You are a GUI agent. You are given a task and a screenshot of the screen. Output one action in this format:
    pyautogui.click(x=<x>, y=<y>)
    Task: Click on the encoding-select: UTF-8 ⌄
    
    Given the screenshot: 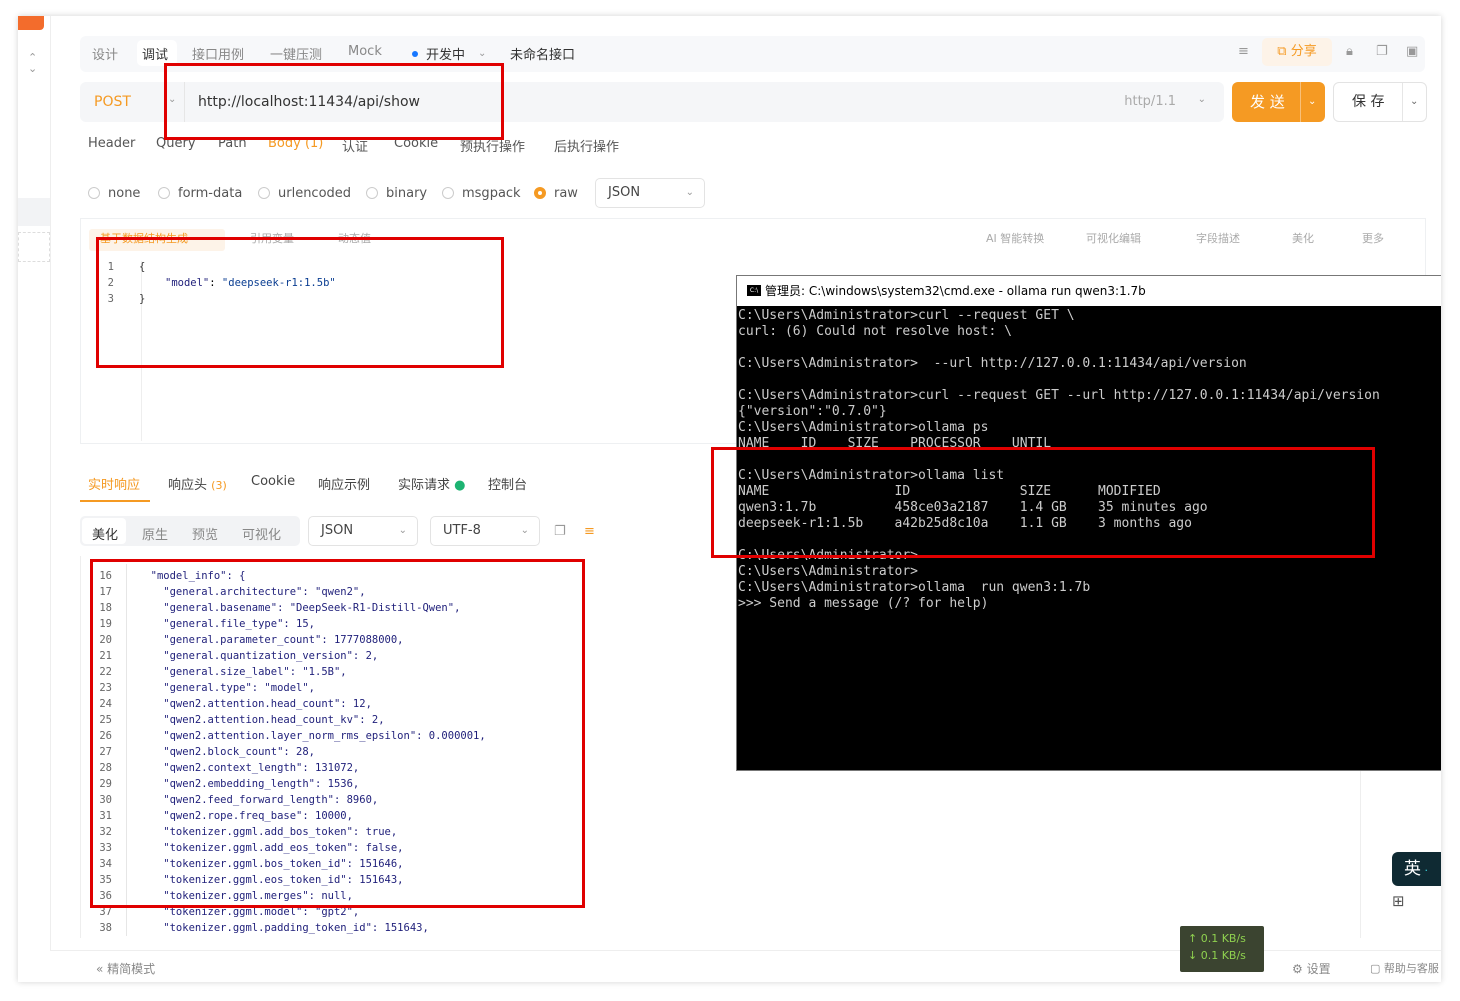 What is the action you would take?
    pyautogui.click(x=485, y=531)
    